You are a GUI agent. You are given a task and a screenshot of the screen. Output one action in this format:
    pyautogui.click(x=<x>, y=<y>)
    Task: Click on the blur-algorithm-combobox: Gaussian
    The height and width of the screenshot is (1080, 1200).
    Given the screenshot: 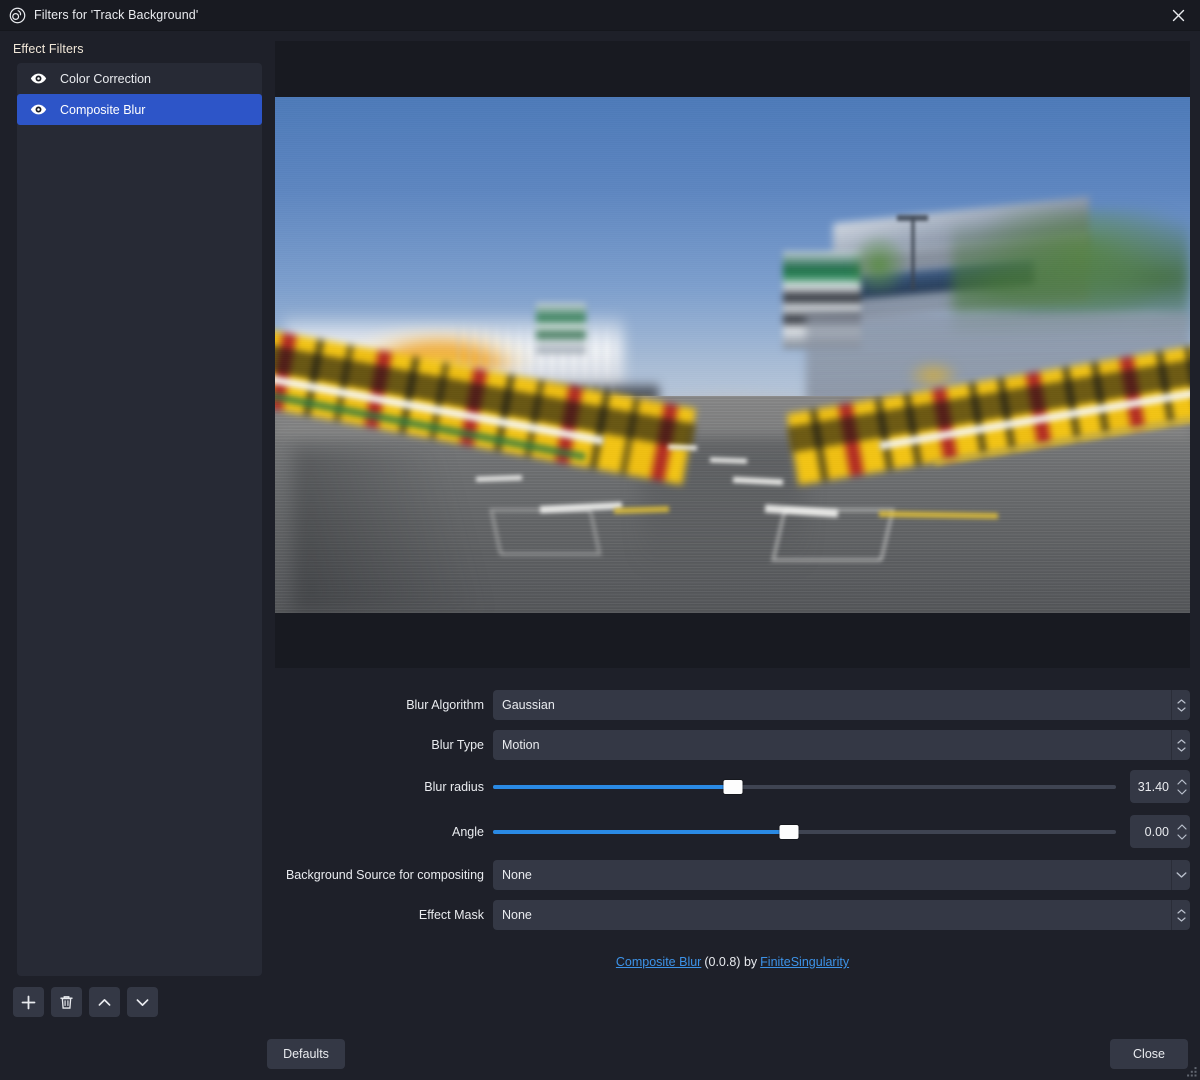 What is the action you would take?
    pyautogui.click(x=841, y=705)
    